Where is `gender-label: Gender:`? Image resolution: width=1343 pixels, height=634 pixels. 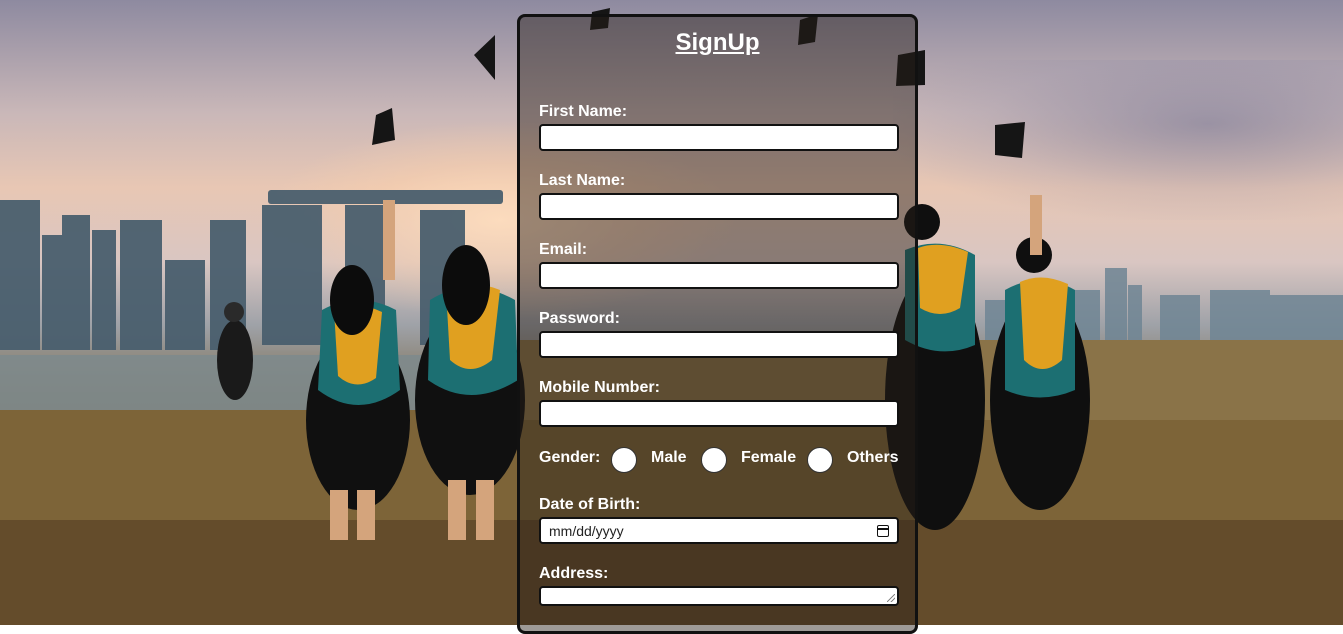 gender-label: Gender: is located at coordinates (570, 457).